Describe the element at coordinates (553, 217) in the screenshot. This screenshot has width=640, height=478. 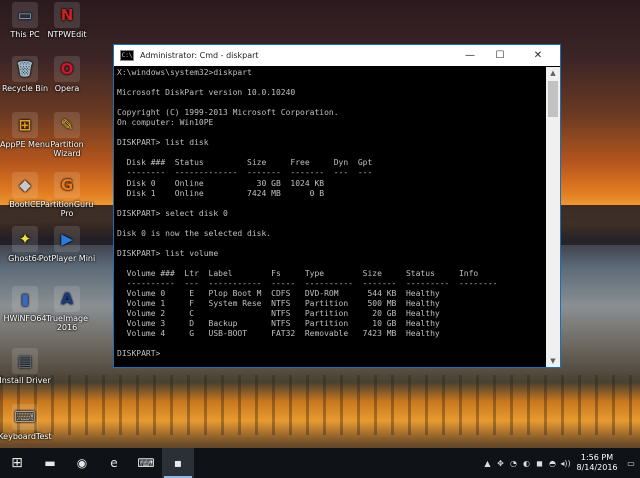
I see `vertical-scrollbar: ▲ ▼` at that location.